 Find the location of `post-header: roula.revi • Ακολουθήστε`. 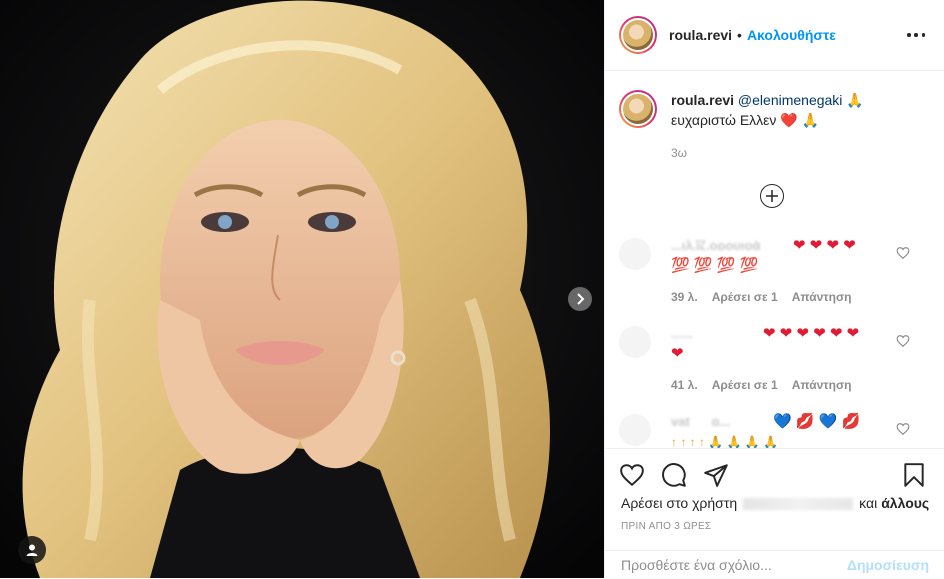

post-header: roula.revi • Ακολουθήστε is located at coordinates (774, 35).